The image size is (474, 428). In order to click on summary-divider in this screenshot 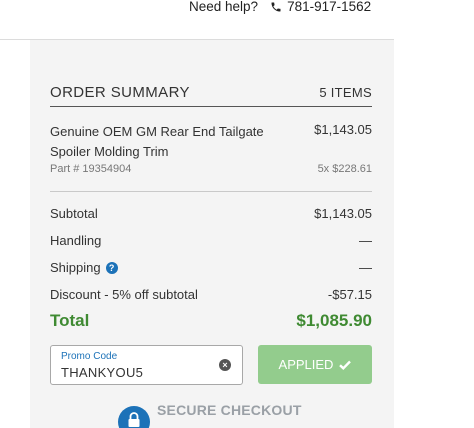, I will do `click(211, 191)`.